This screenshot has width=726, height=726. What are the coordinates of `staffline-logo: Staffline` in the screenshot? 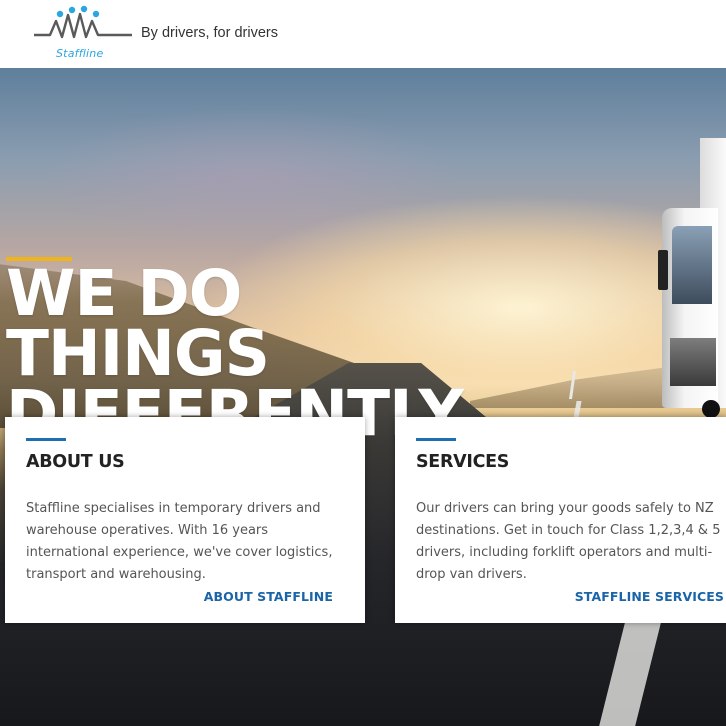 It's located at (86, 33).